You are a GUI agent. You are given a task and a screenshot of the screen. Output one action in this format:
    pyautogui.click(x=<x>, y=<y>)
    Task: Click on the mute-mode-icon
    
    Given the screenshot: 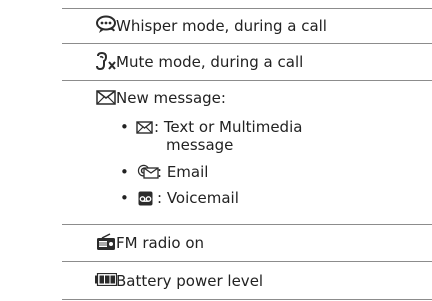 What is the action you would take?
    pyautogui.click(x=106, y=62)
    